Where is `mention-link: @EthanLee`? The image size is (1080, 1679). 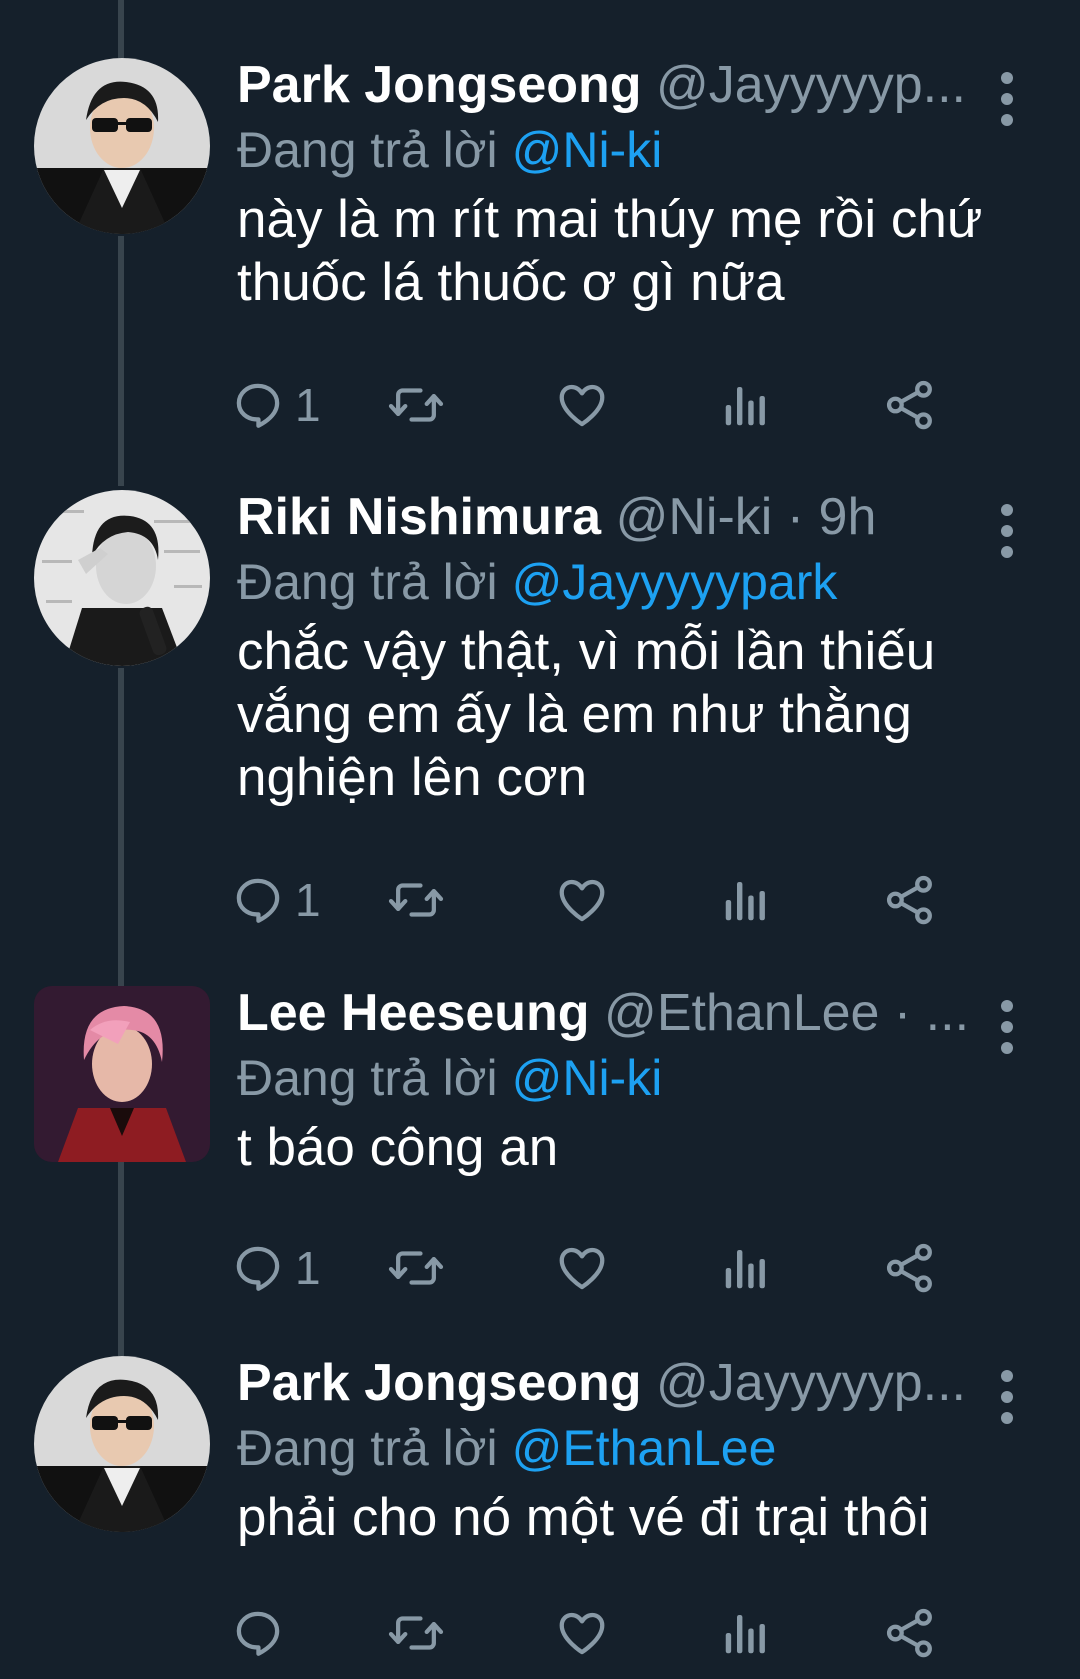 mention-link: @EthanLee is located at coordinates (644, 1448).